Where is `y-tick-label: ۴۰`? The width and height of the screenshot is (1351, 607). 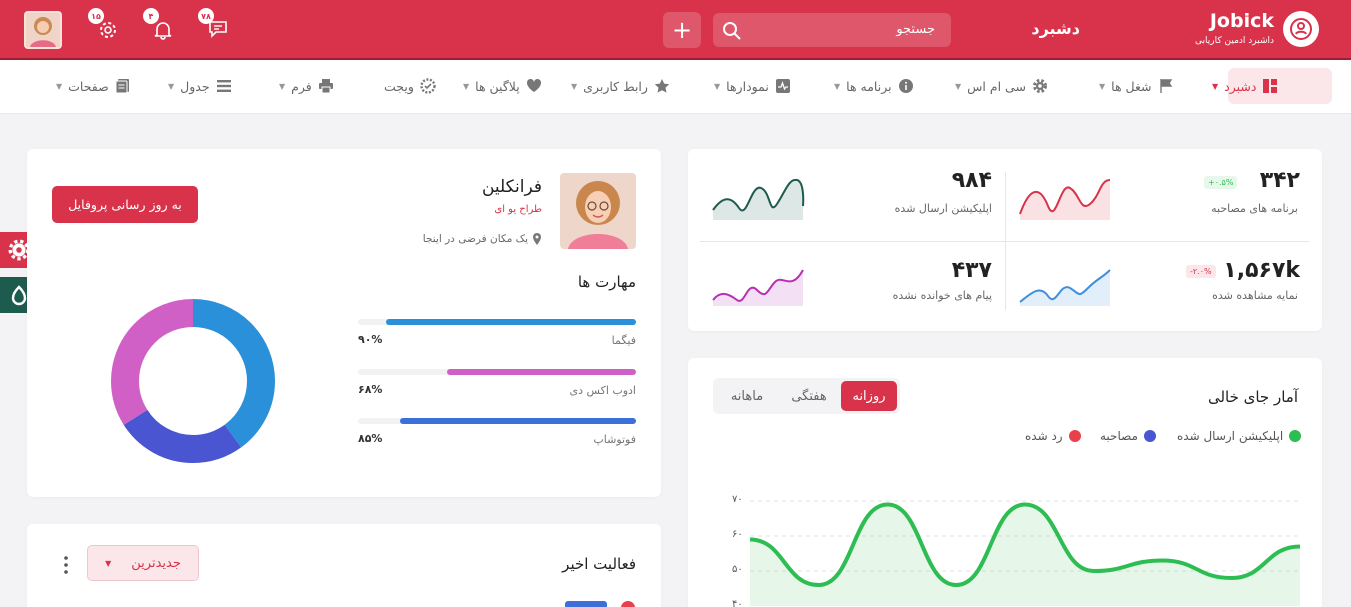
y-tick-label: ۴۰ is located at coordinates (737, 603).